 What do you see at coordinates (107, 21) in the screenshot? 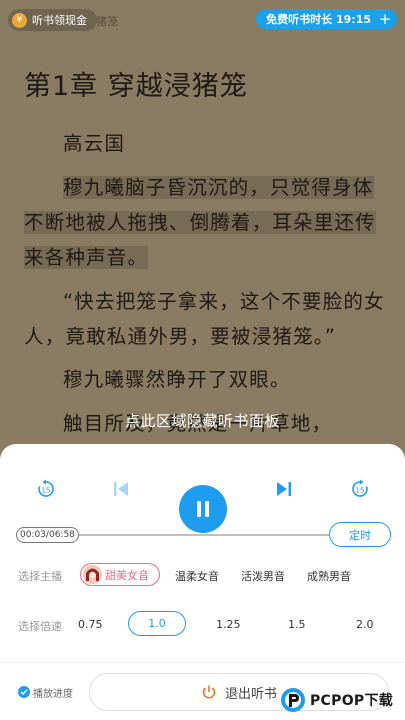
I see `faded-chapter-name: 猪笼` at bounding box center [107, 21].